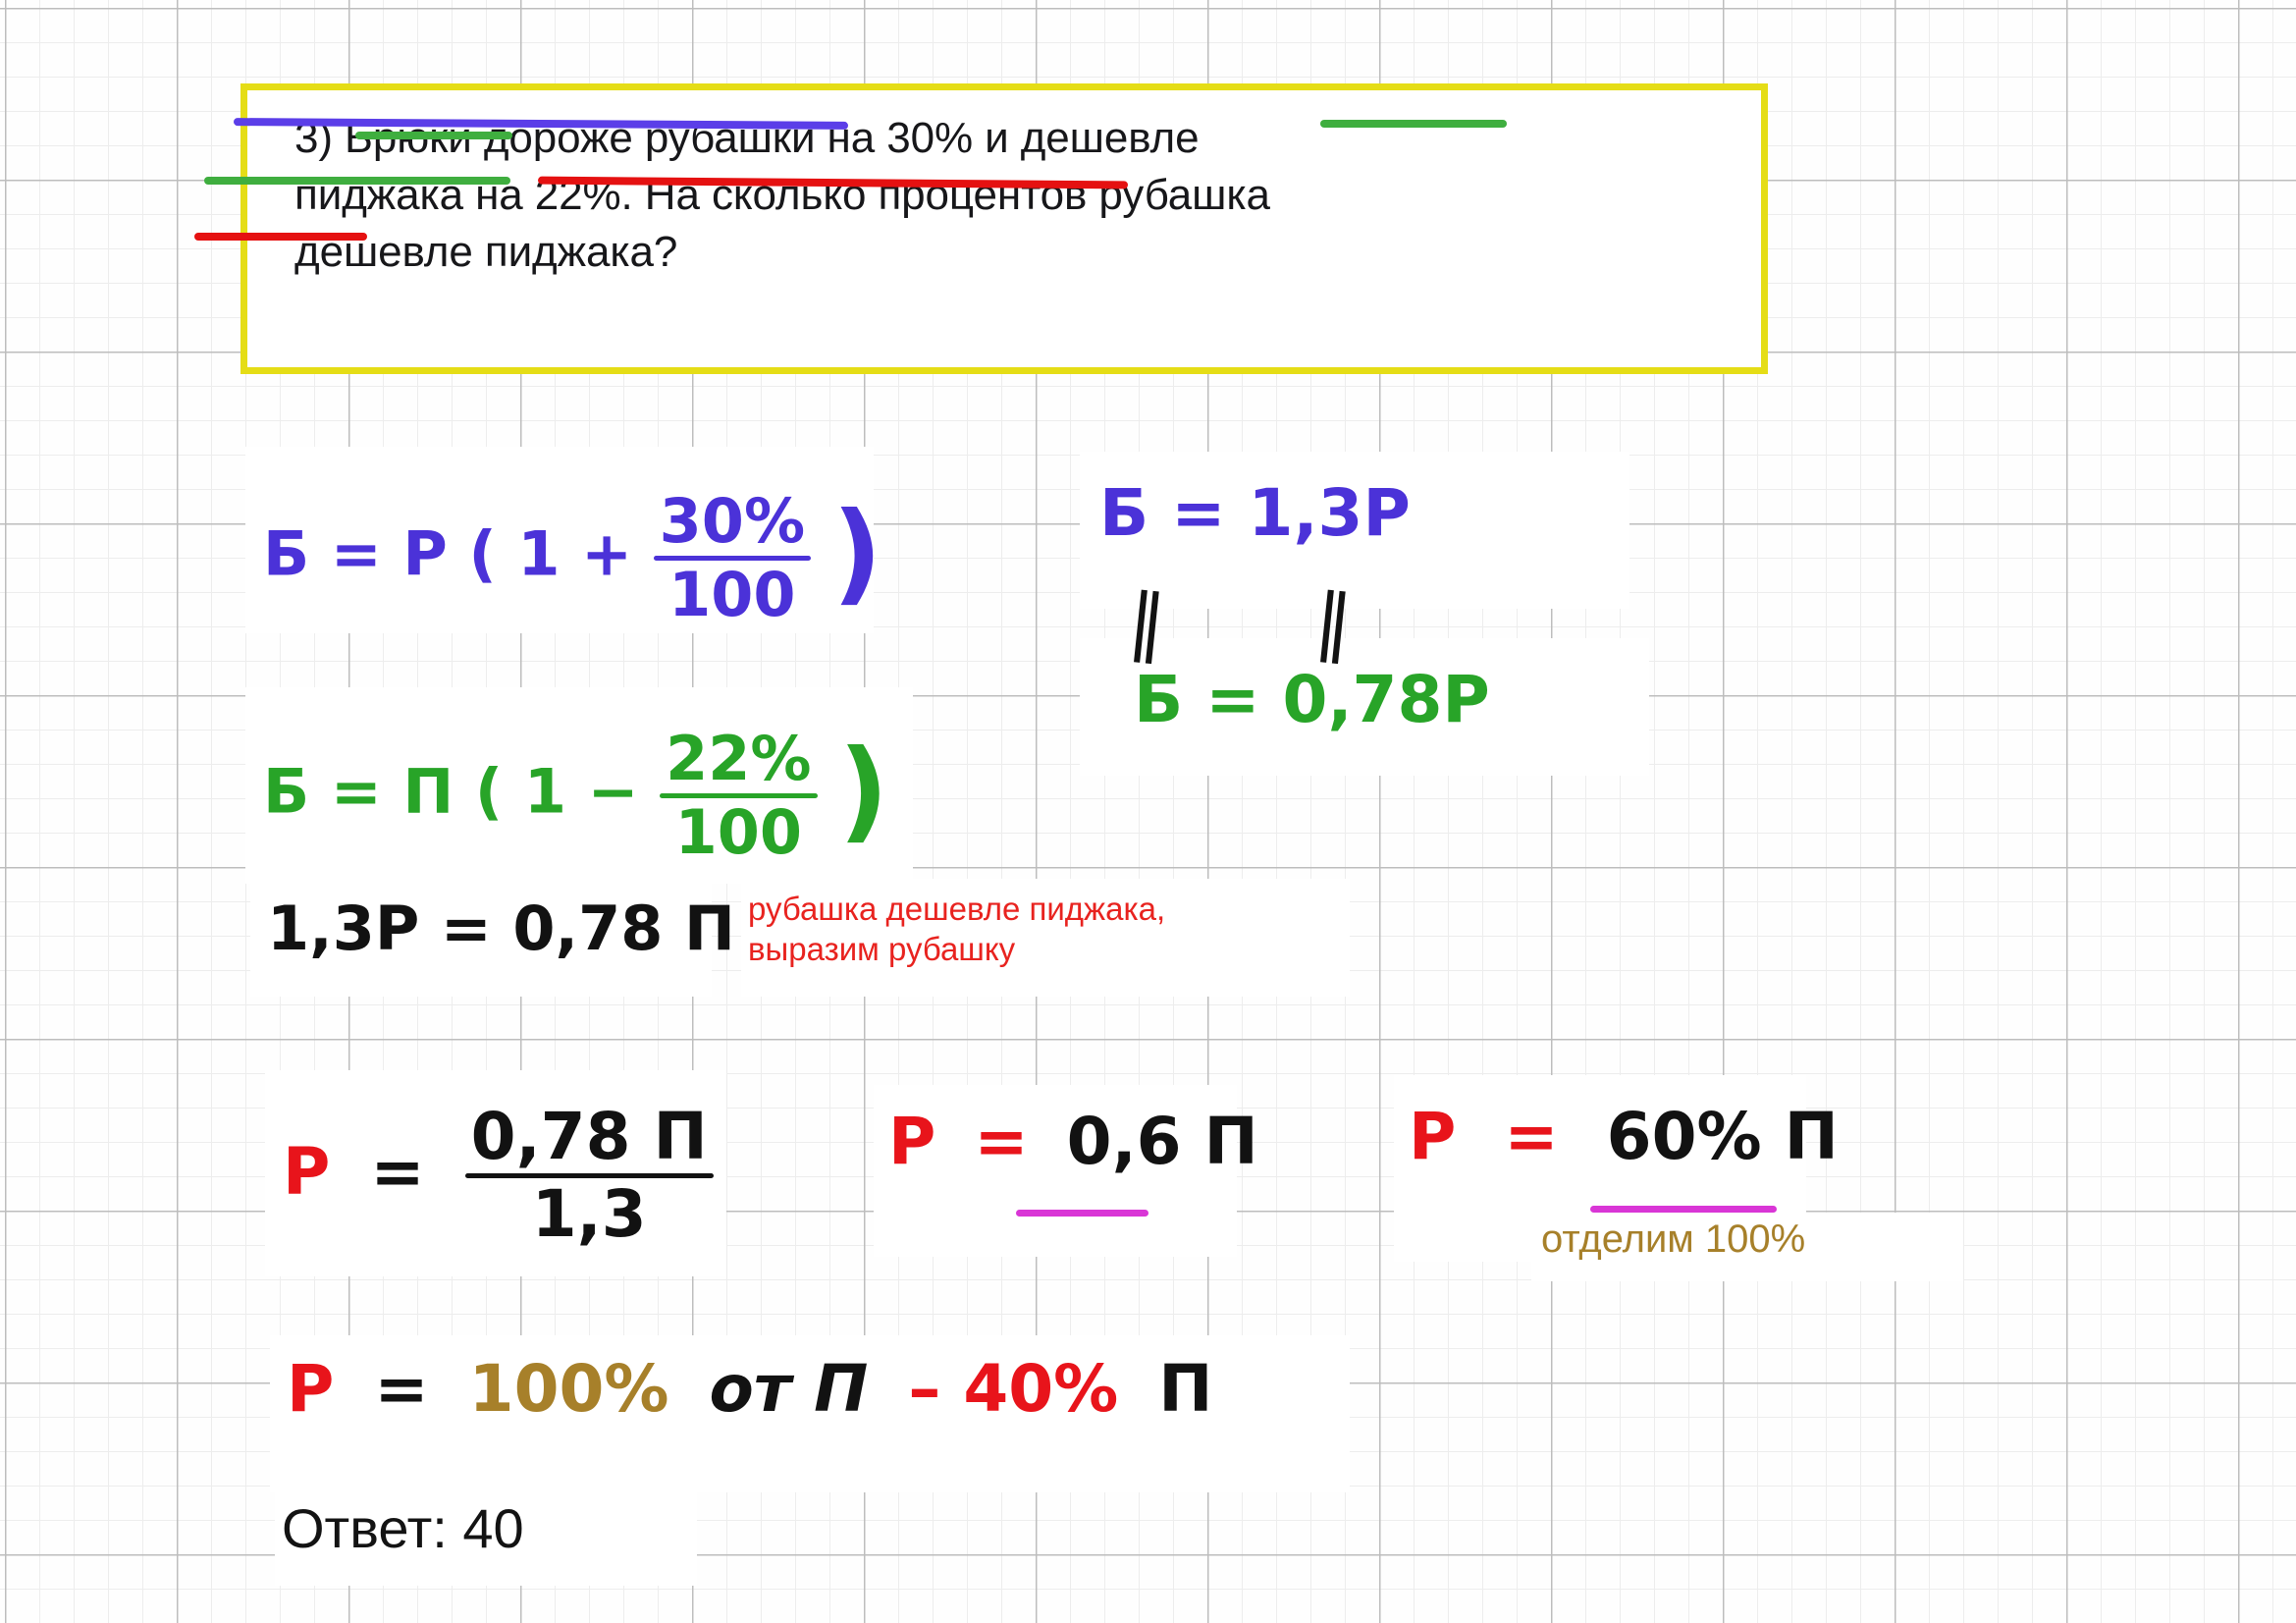 The image size is (2296, 1623). I want to click on eq6-lhs: Р, so click(307, 1171).